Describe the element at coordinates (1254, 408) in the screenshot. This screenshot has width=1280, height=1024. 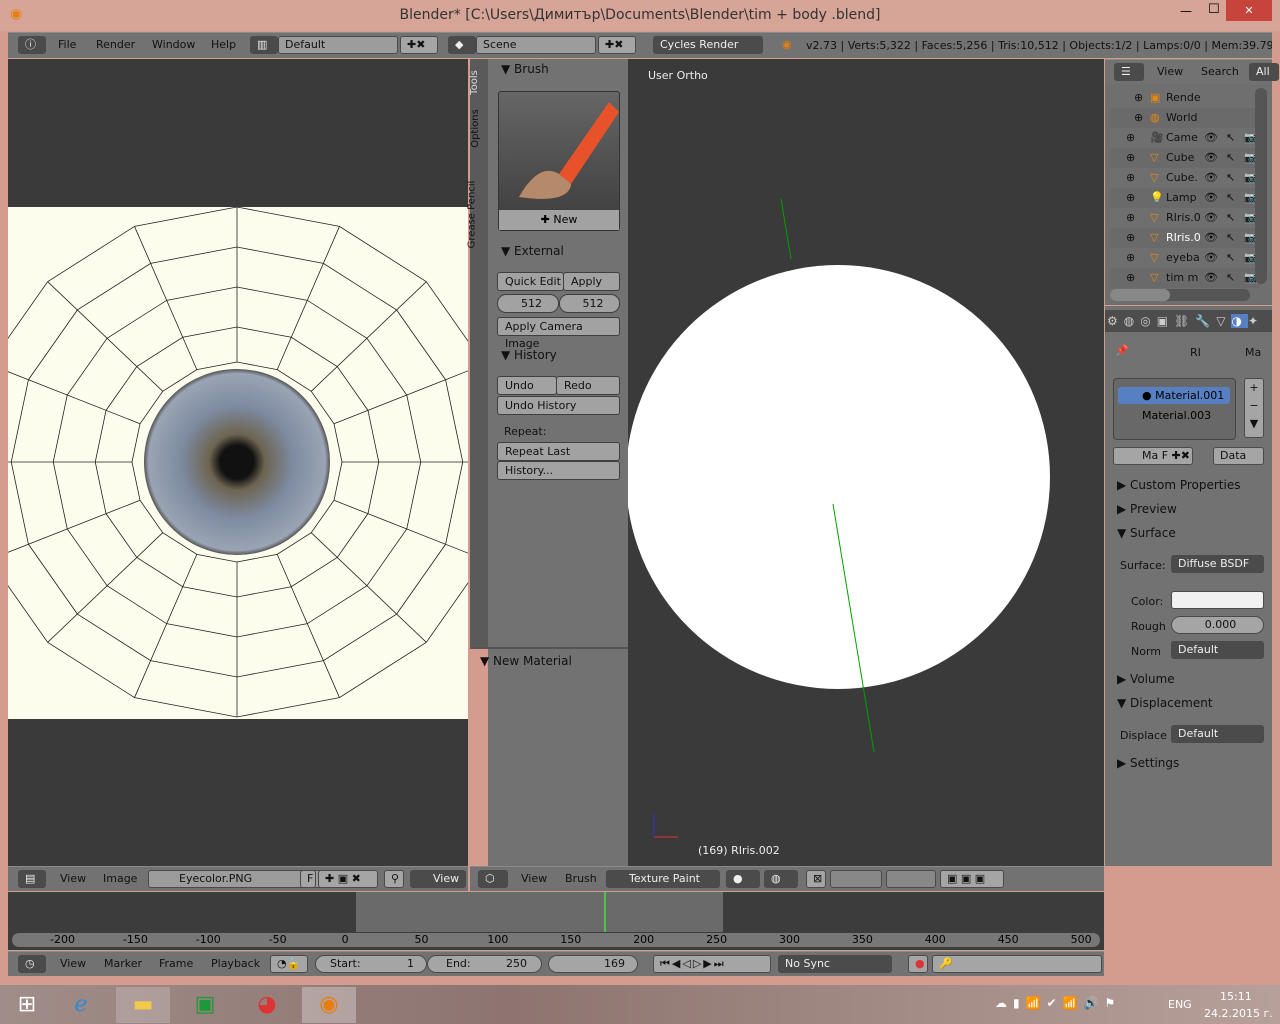
I see `add-slot-button: + − ▼` at that location.